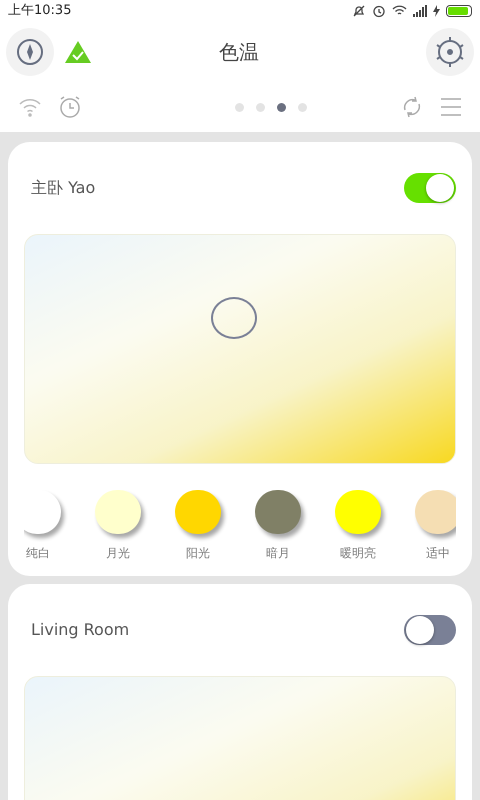 This screenshot has height=800, width=480. I want to click on preset-label: 暖明亮, so click(358, 553).